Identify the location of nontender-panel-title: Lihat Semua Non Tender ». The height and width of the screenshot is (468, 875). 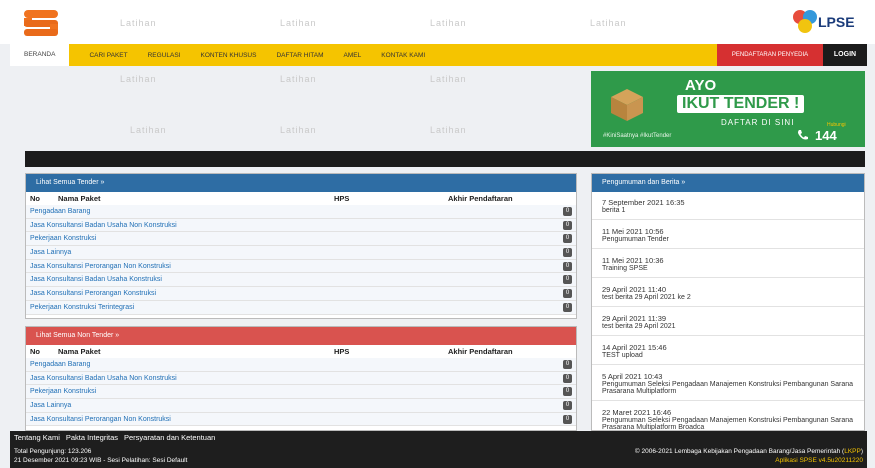
(301, 336).